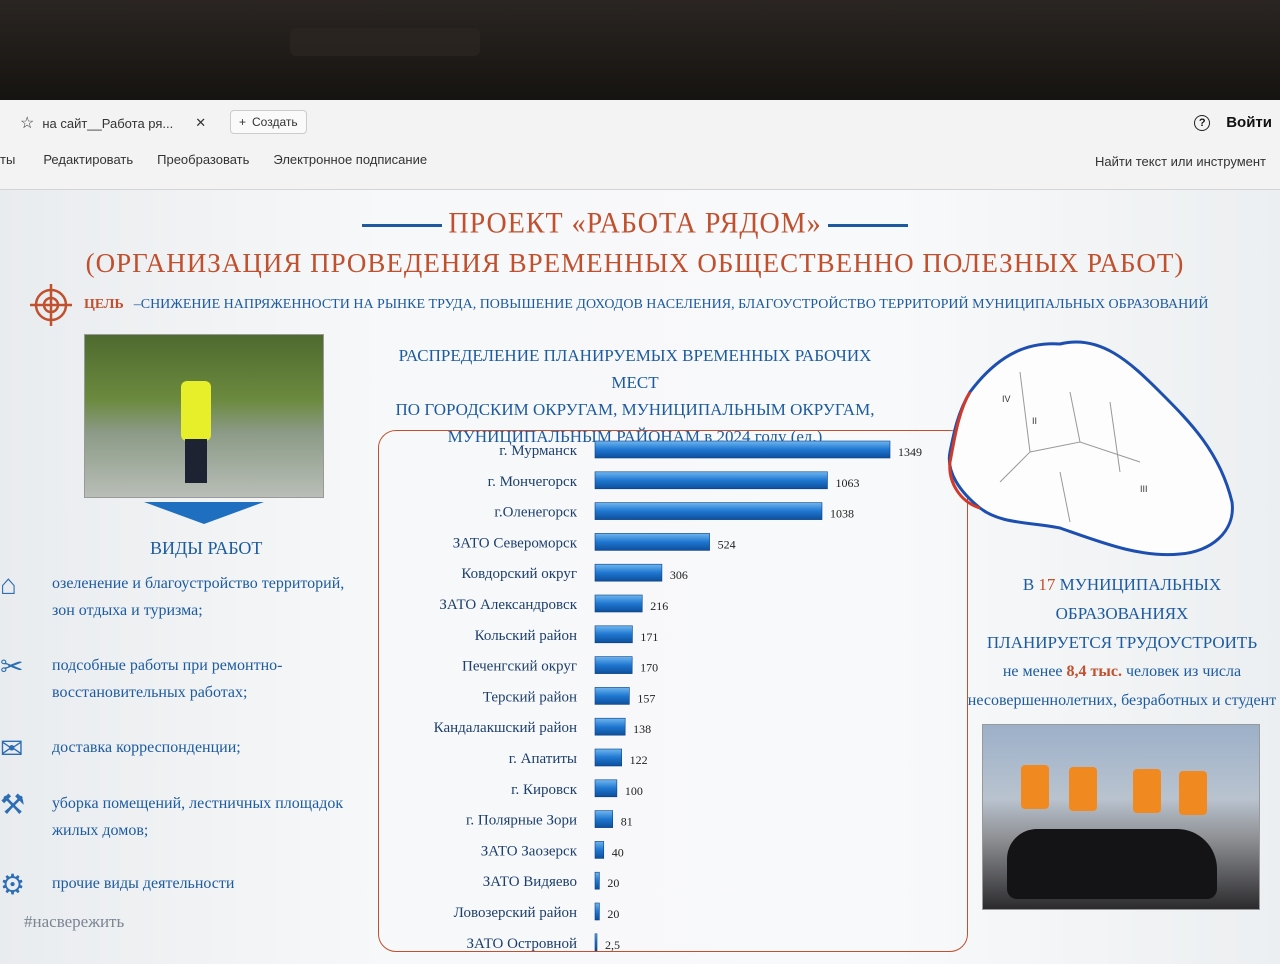  Describe the element at coordinates (526, 636) in the screenshot. I see `category-label: Кольский район` at that location.